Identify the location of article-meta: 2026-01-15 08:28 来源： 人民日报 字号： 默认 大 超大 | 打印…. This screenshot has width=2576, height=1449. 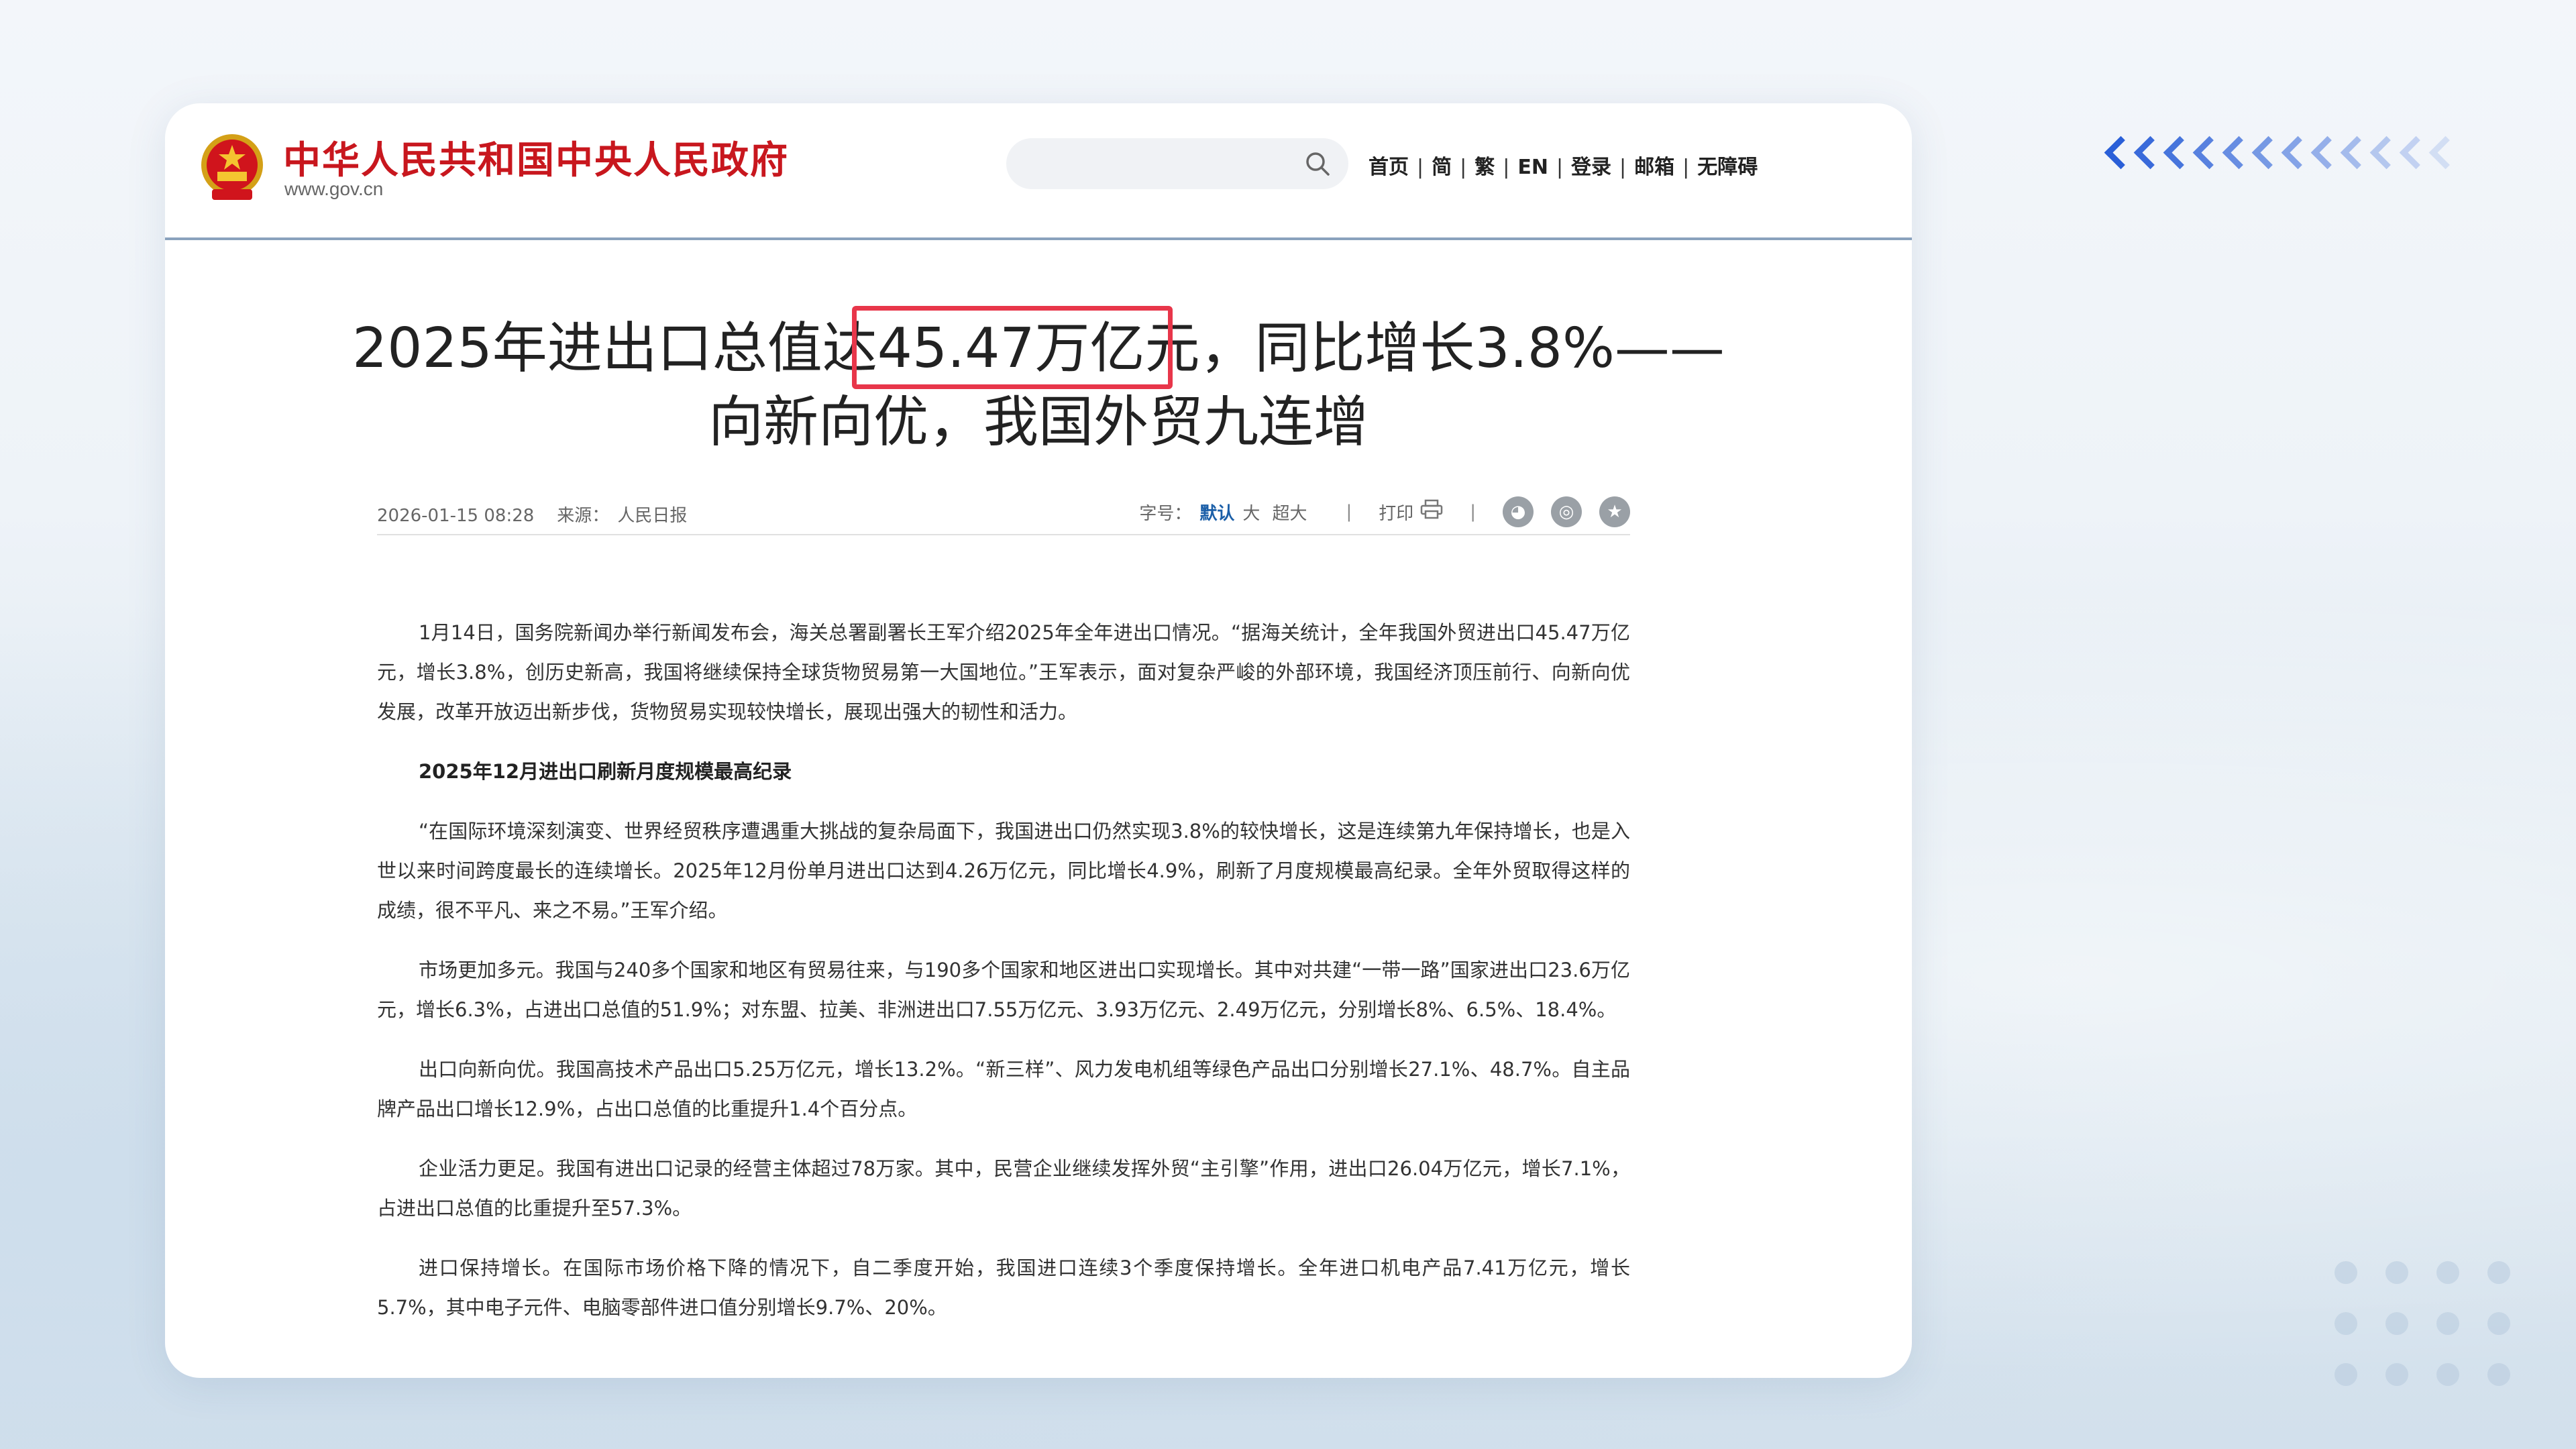
(1003, 514).